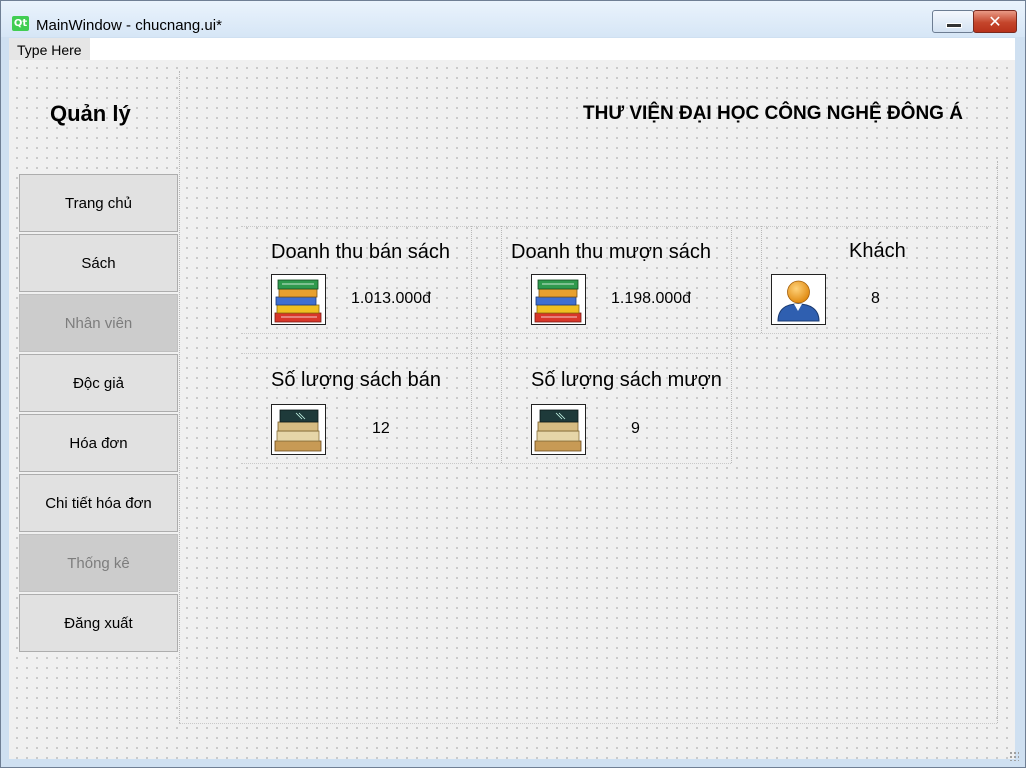  Describe the element at coordinates (875, 298) in the screenshot. I see `customers-value: 8` at that location.